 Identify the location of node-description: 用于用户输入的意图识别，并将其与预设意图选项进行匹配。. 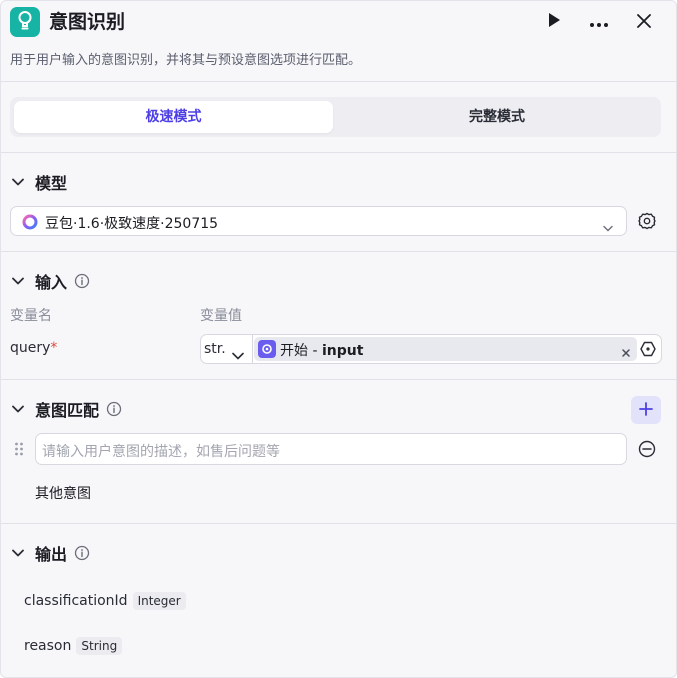
(186, 60).